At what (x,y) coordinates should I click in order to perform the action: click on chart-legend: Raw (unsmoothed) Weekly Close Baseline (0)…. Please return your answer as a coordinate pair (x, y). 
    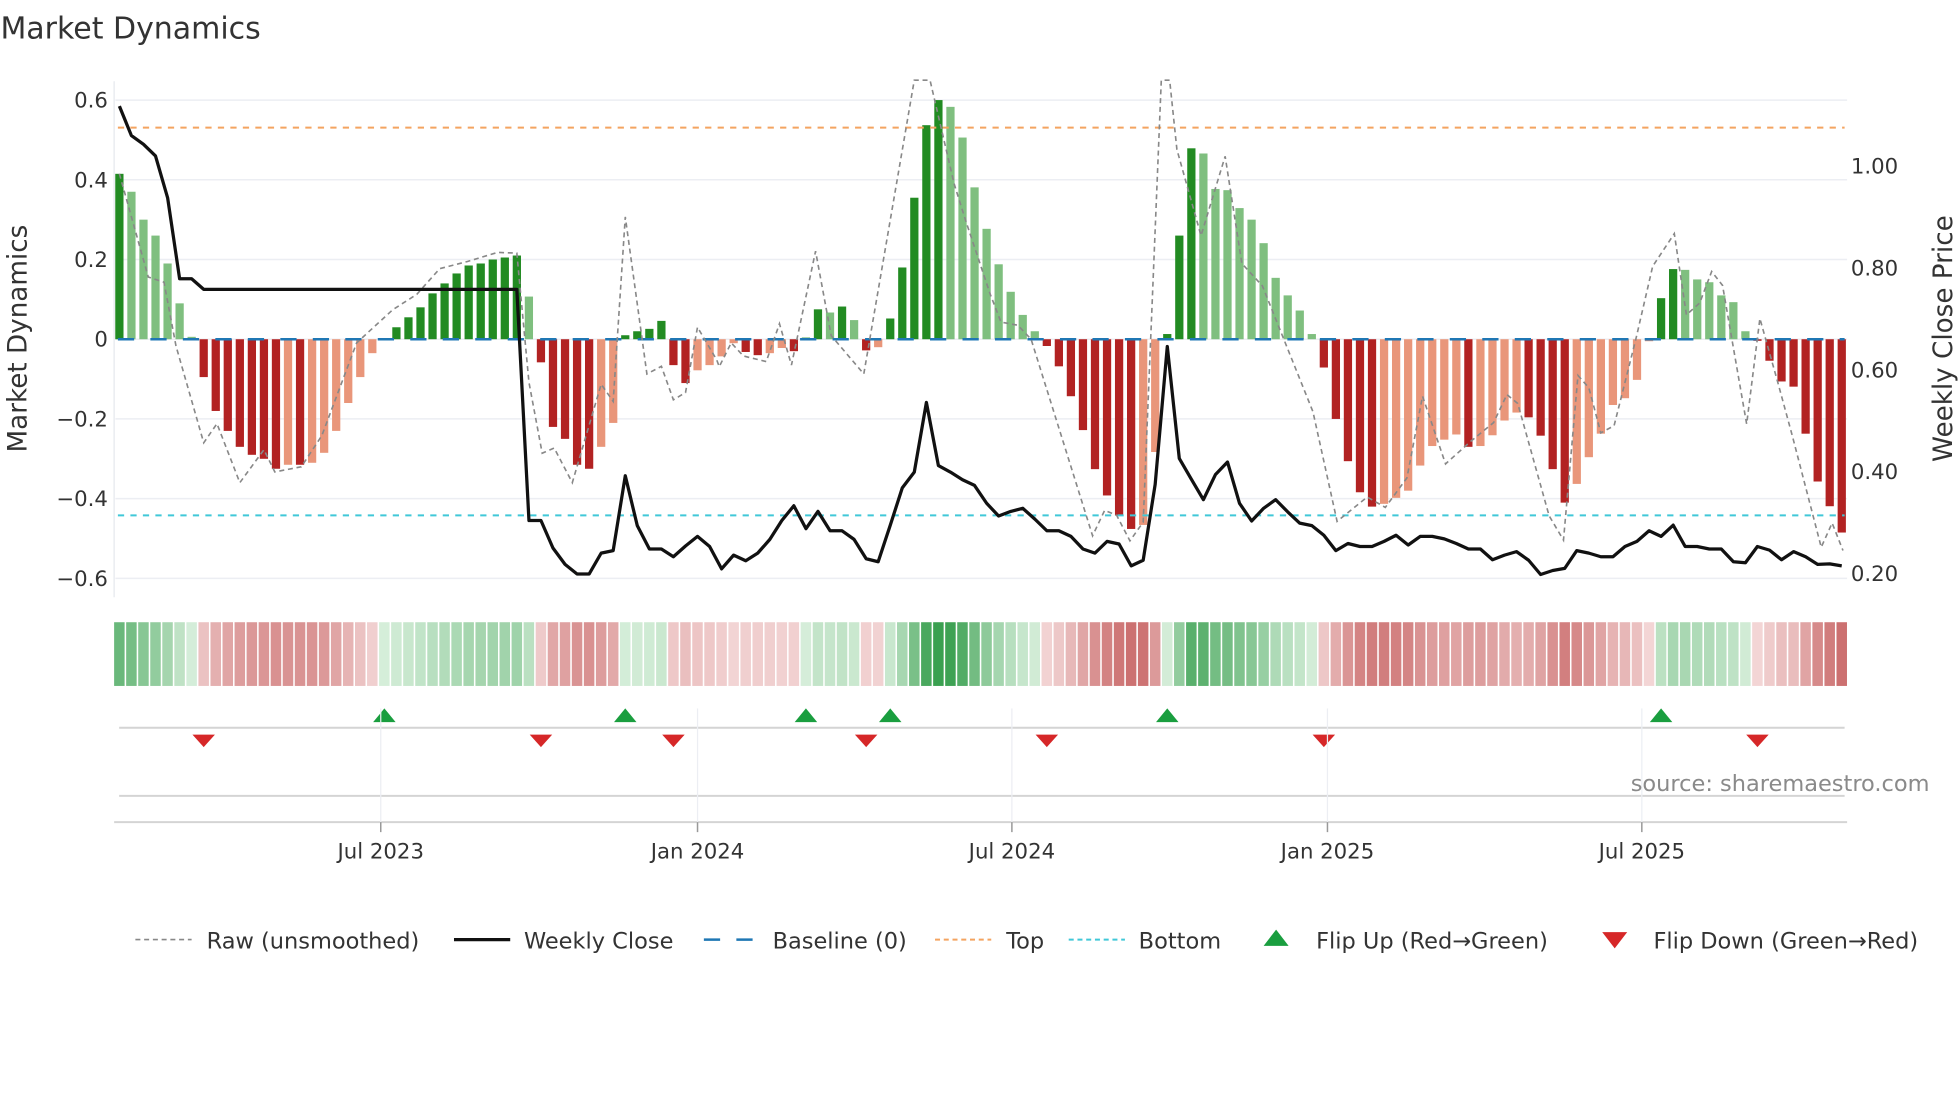
    Looking at the image, I should click on (1026, 941).